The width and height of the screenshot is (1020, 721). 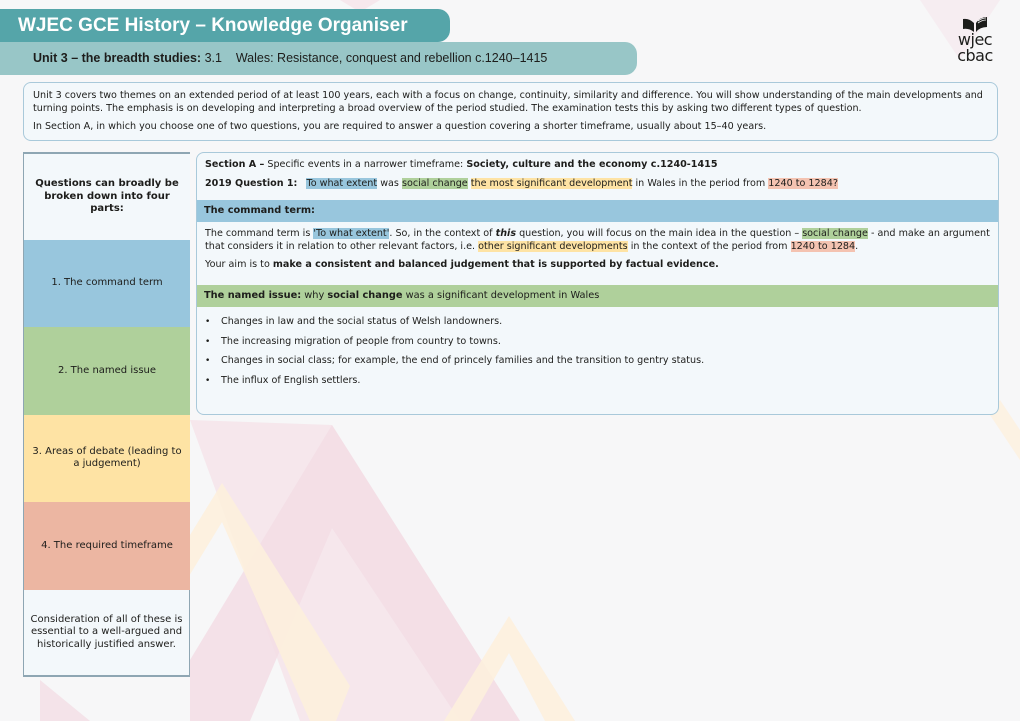 I want to click on section-label: Section A –, so click(x=235, y=164).